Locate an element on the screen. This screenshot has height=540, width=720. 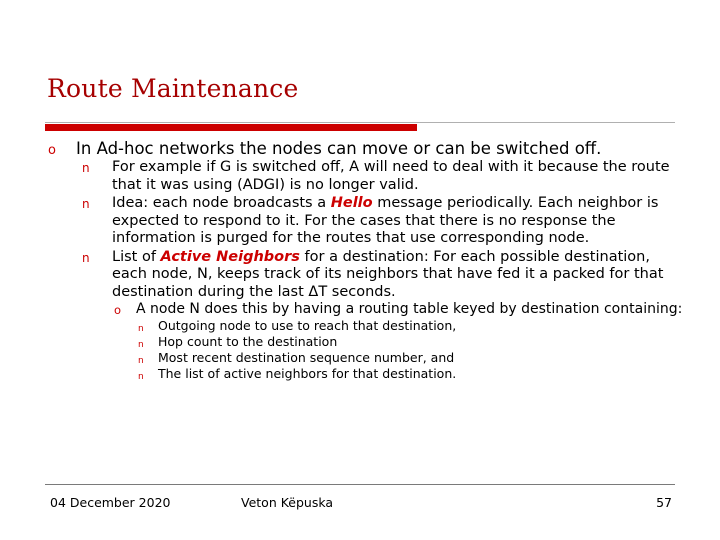
footer-date: 04 December 2020 is located at coordinates (110, 502).